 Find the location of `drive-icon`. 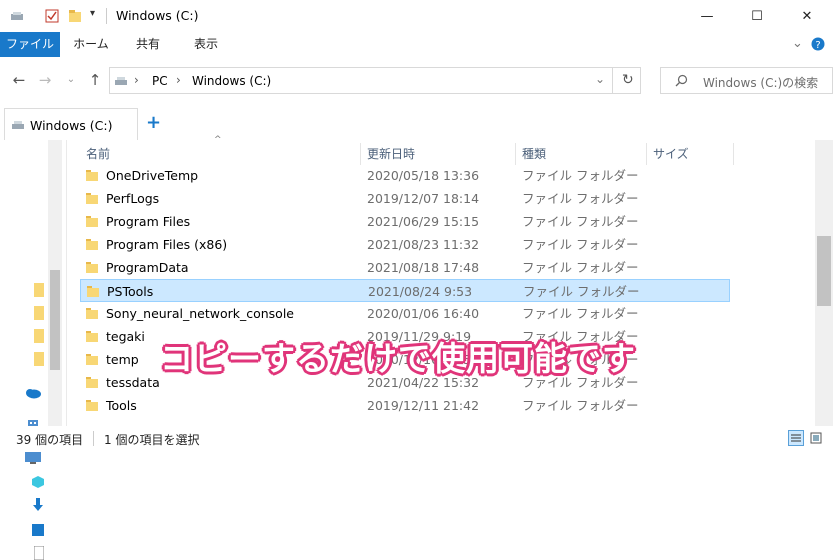

drive-icon is located at coordinates (121, 81).